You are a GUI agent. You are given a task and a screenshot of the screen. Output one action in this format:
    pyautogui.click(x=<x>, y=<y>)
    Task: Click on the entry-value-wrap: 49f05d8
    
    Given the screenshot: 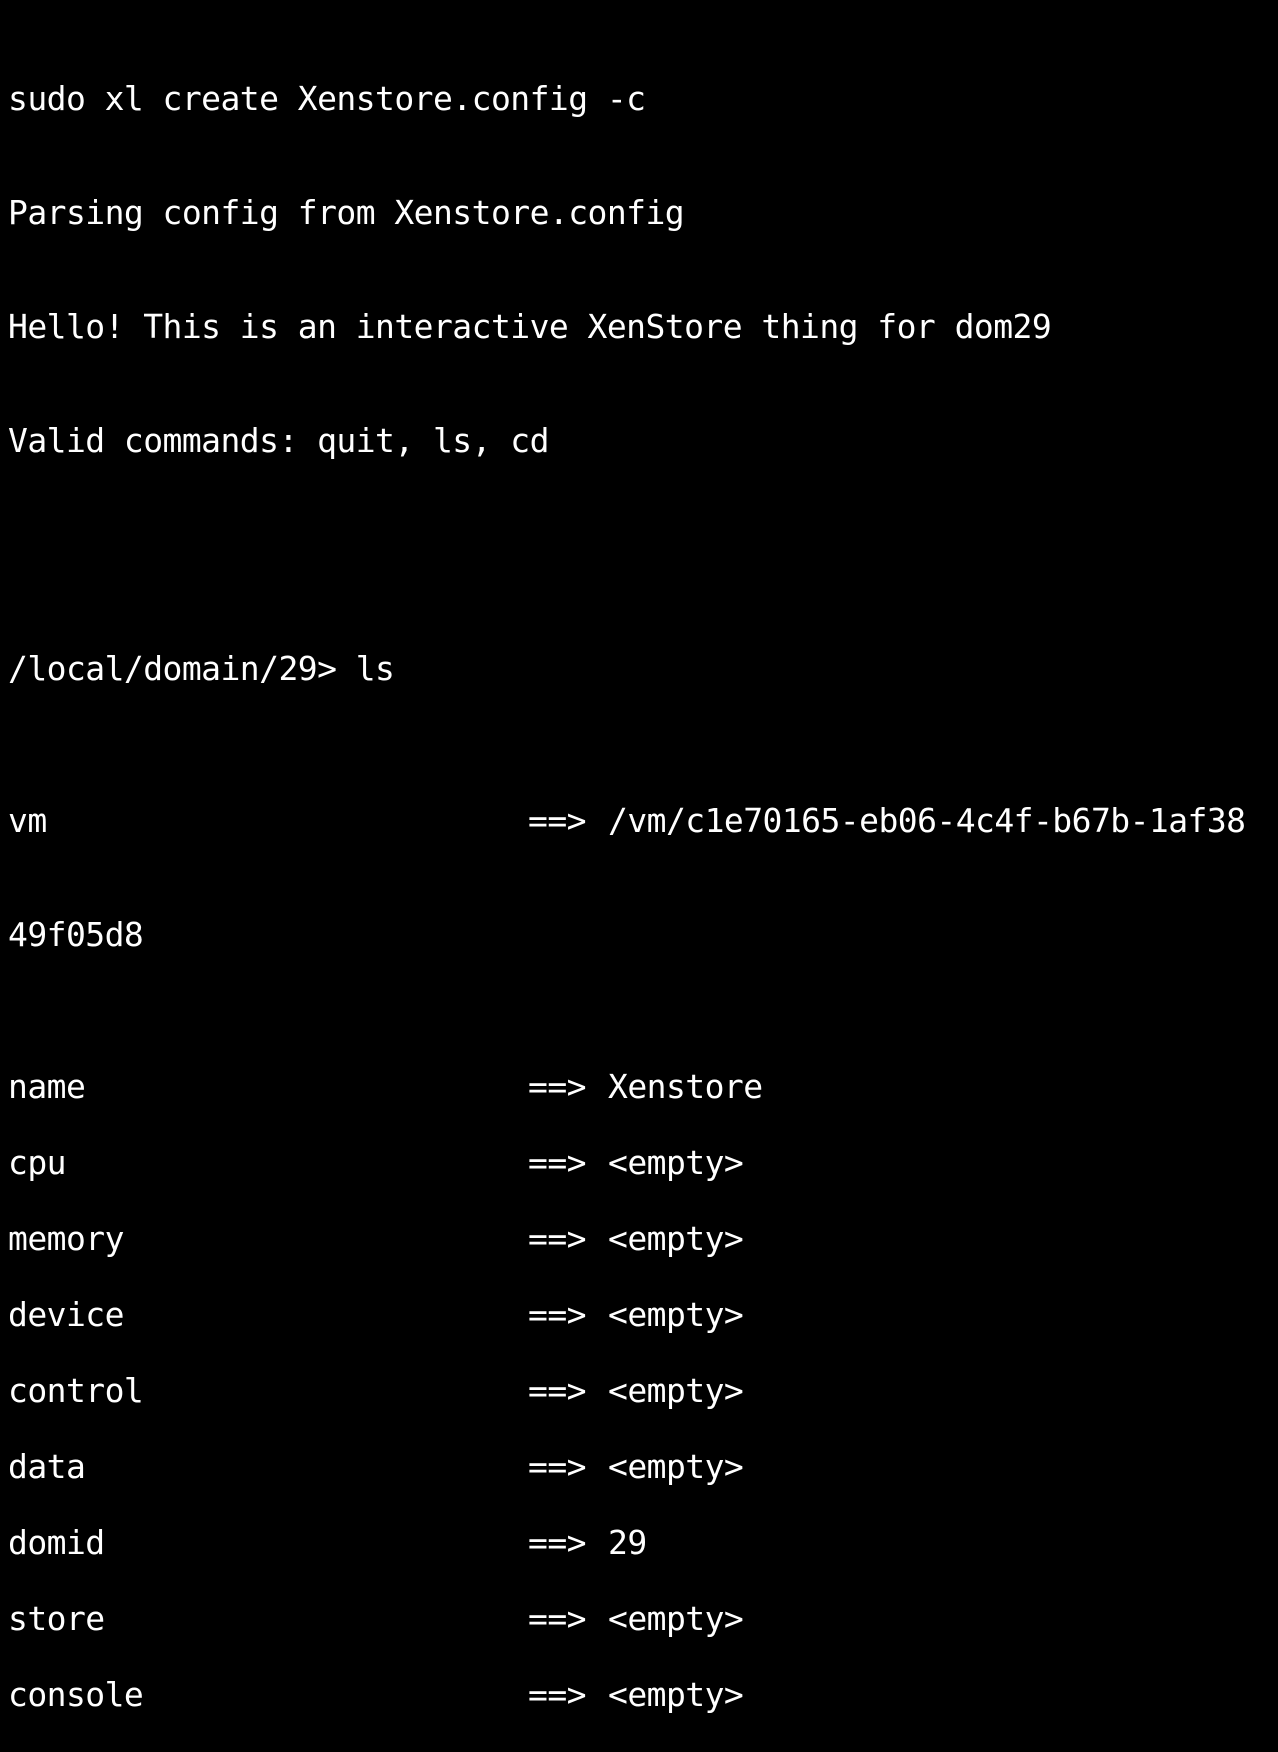 What is the action you would take?
    pyautogui.click(x=76, y=934)
    